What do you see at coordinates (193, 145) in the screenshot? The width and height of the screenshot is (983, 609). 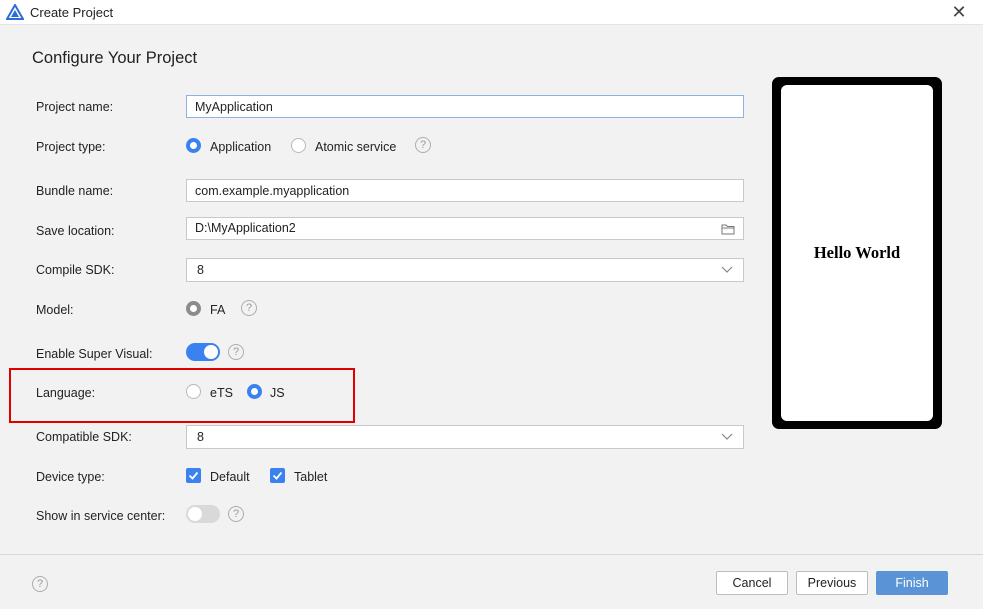 I see `project-type-application-radio` at bounding box center [193, 145].